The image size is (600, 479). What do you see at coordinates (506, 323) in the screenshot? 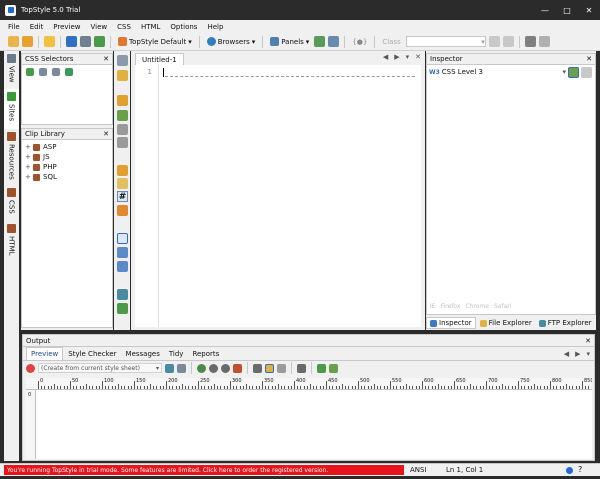
I see `tab-file-explorer: File Explorer` at bounding box center [506, 323].